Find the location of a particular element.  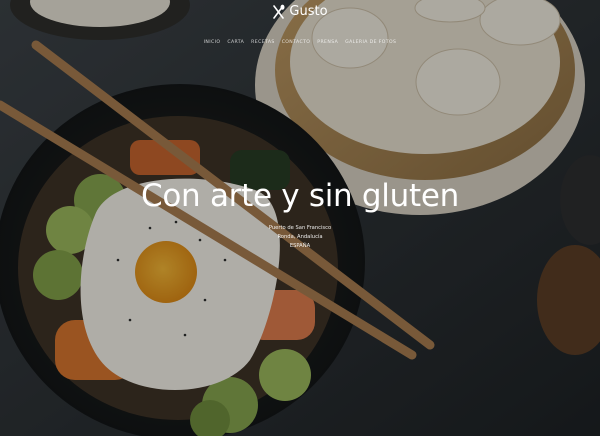

nav-item-recetas: RECETAS is located at coordinates (263, 42).